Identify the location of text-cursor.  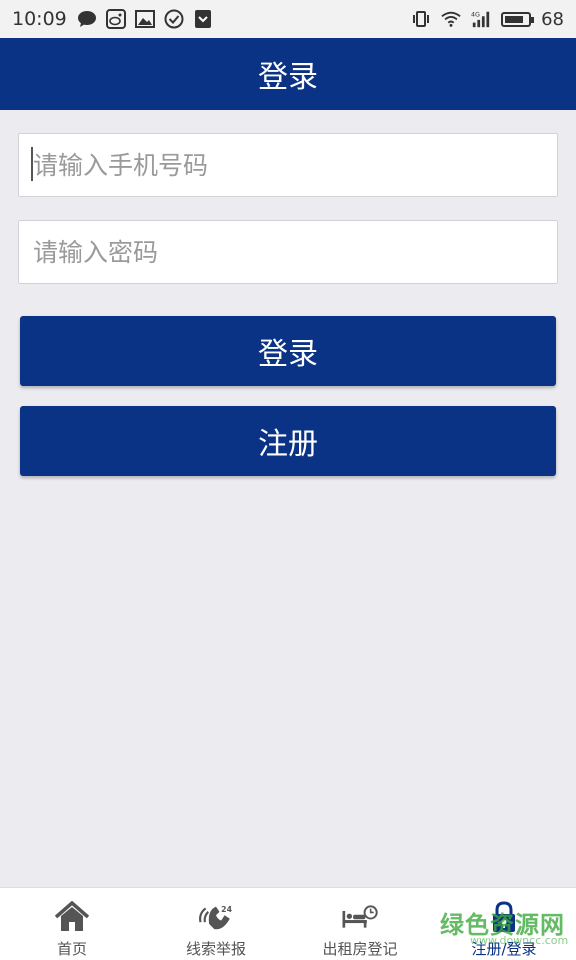
(32, 164).